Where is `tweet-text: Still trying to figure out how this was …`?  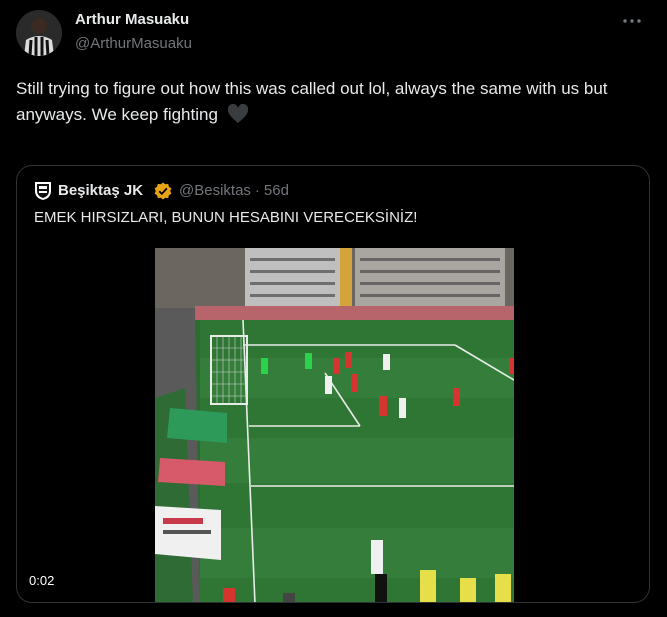
tweet-text: Still trying to figure out how this was … is located at coordinates (312, 101).